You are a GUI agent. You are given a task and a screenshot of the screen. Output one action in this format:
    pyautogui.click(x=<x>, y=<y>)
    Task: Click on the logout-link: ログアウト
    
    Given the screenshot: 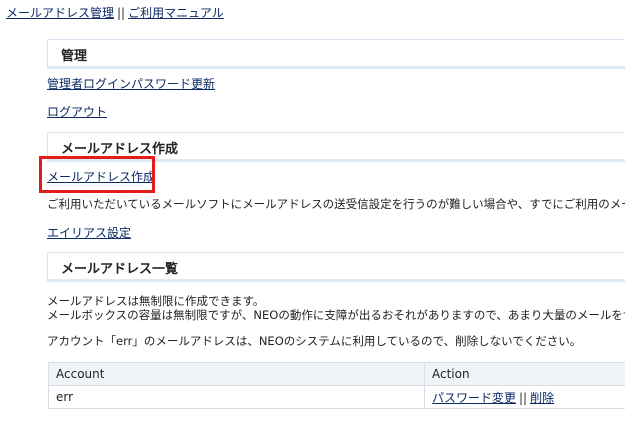 What is the action you would take?
    pyautogui.click(x=77, y=111)
    